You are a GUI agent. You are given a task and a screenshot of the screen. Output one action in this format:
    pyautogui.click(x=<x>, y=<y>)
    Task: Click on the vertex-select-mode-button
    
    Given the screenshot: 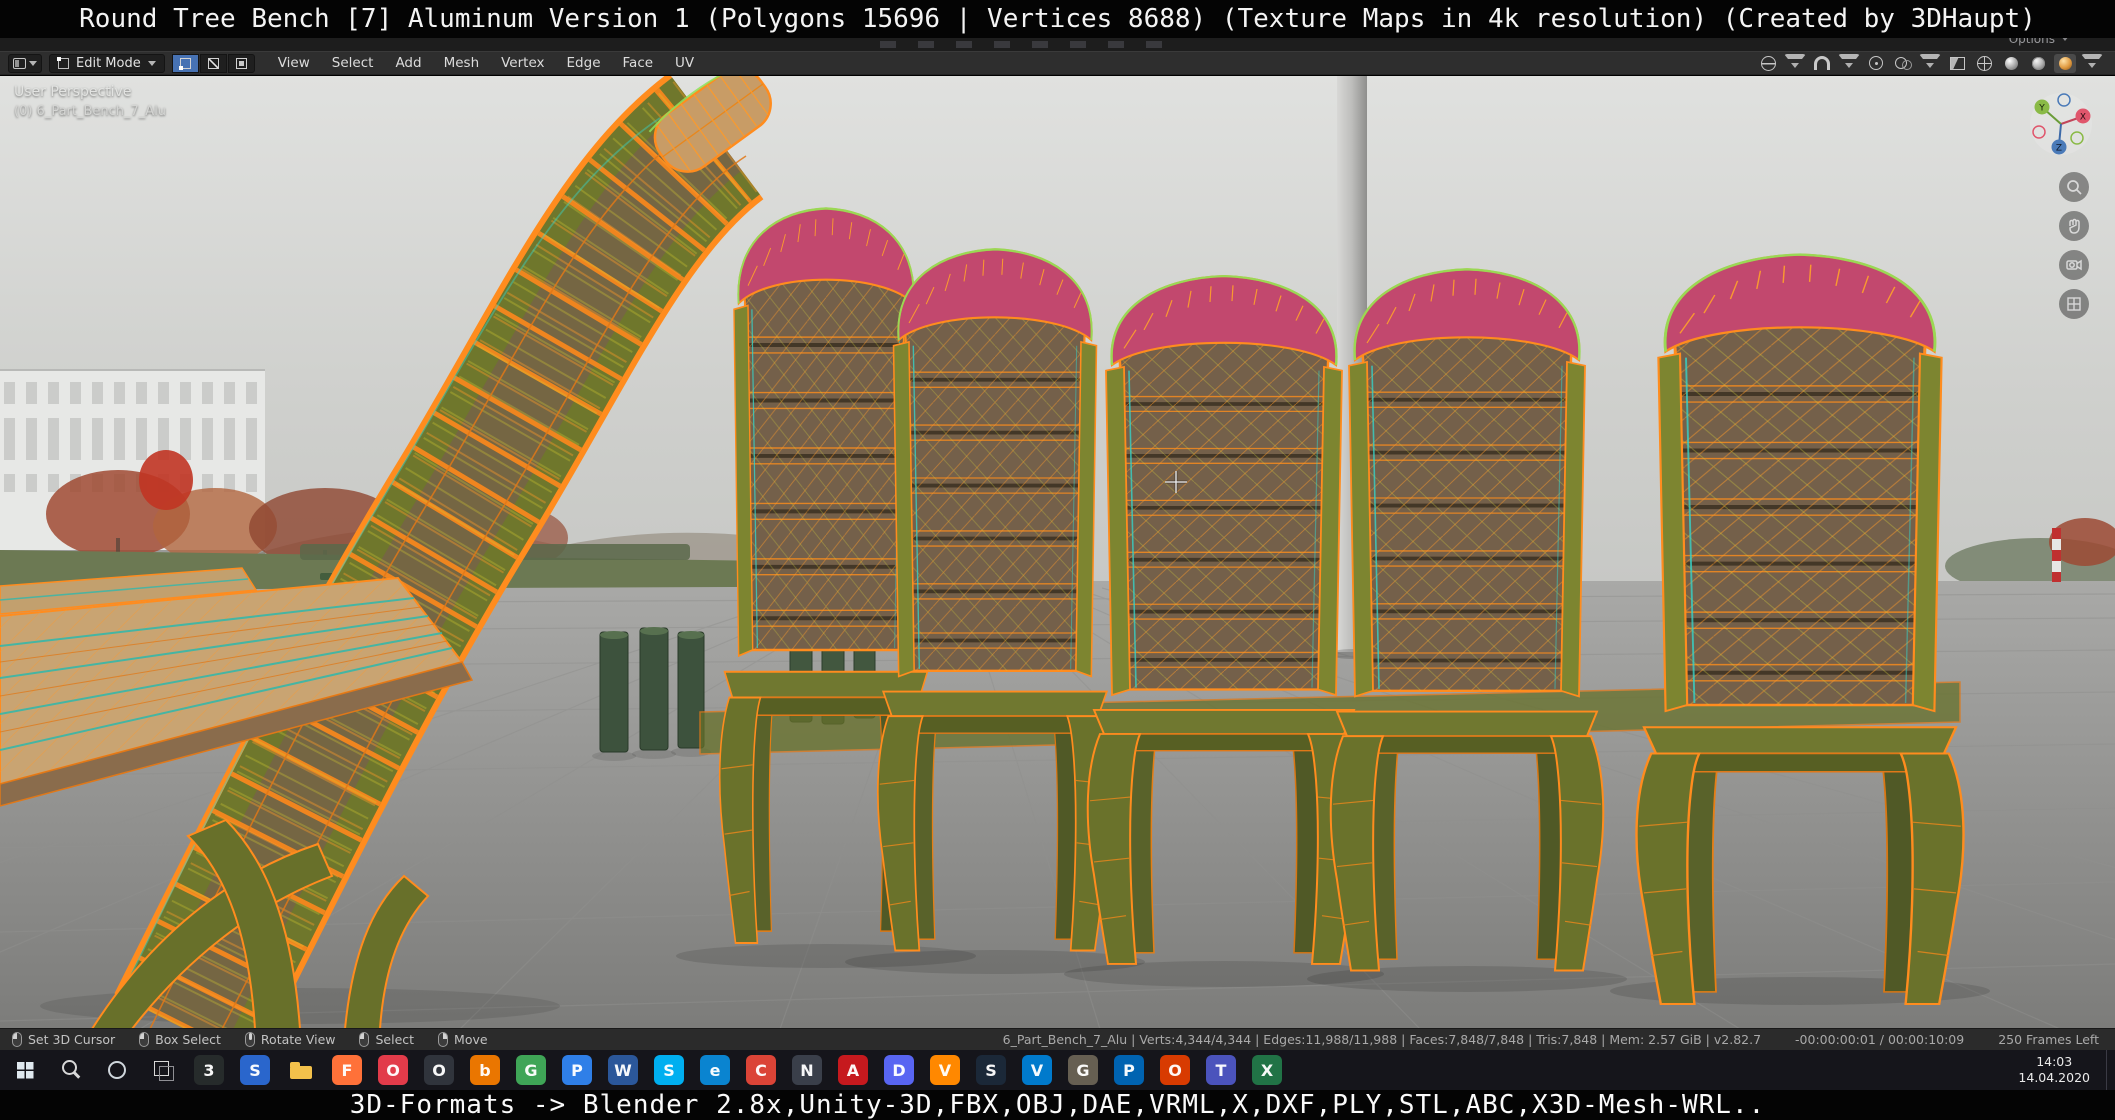 What is the action you would take?
    pyautogui.click(x=185, y=63)
    